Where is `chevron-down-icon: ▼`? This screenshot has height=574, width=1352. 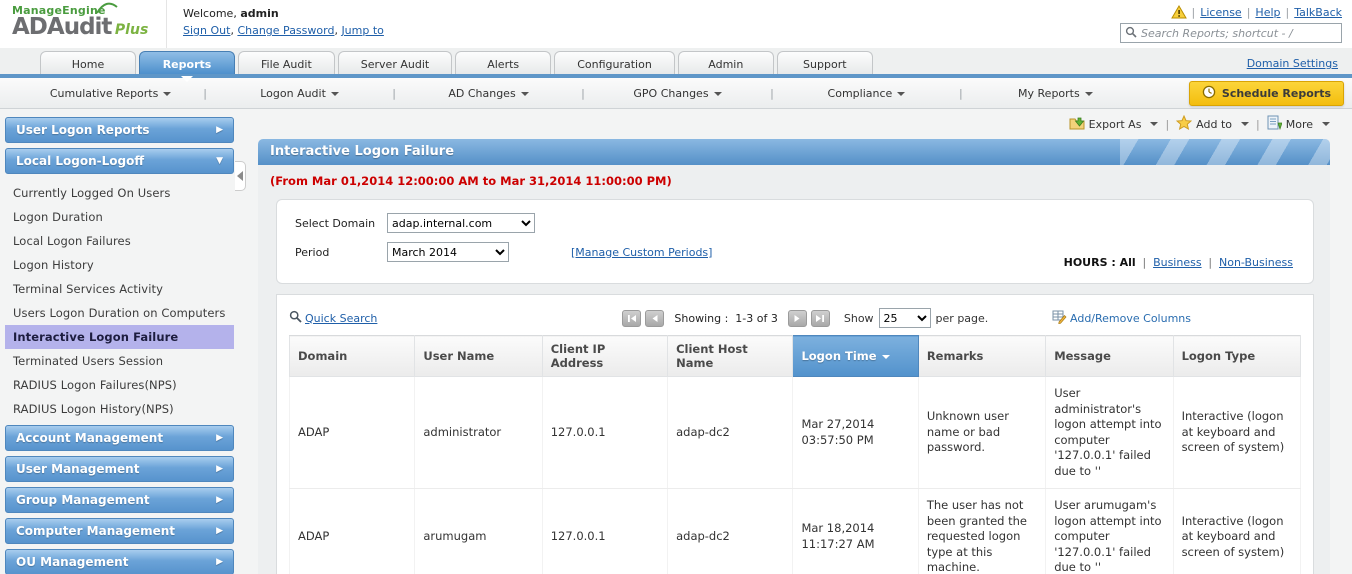
chevron-down-icon: ▼ is located at coordinates (219, 161).